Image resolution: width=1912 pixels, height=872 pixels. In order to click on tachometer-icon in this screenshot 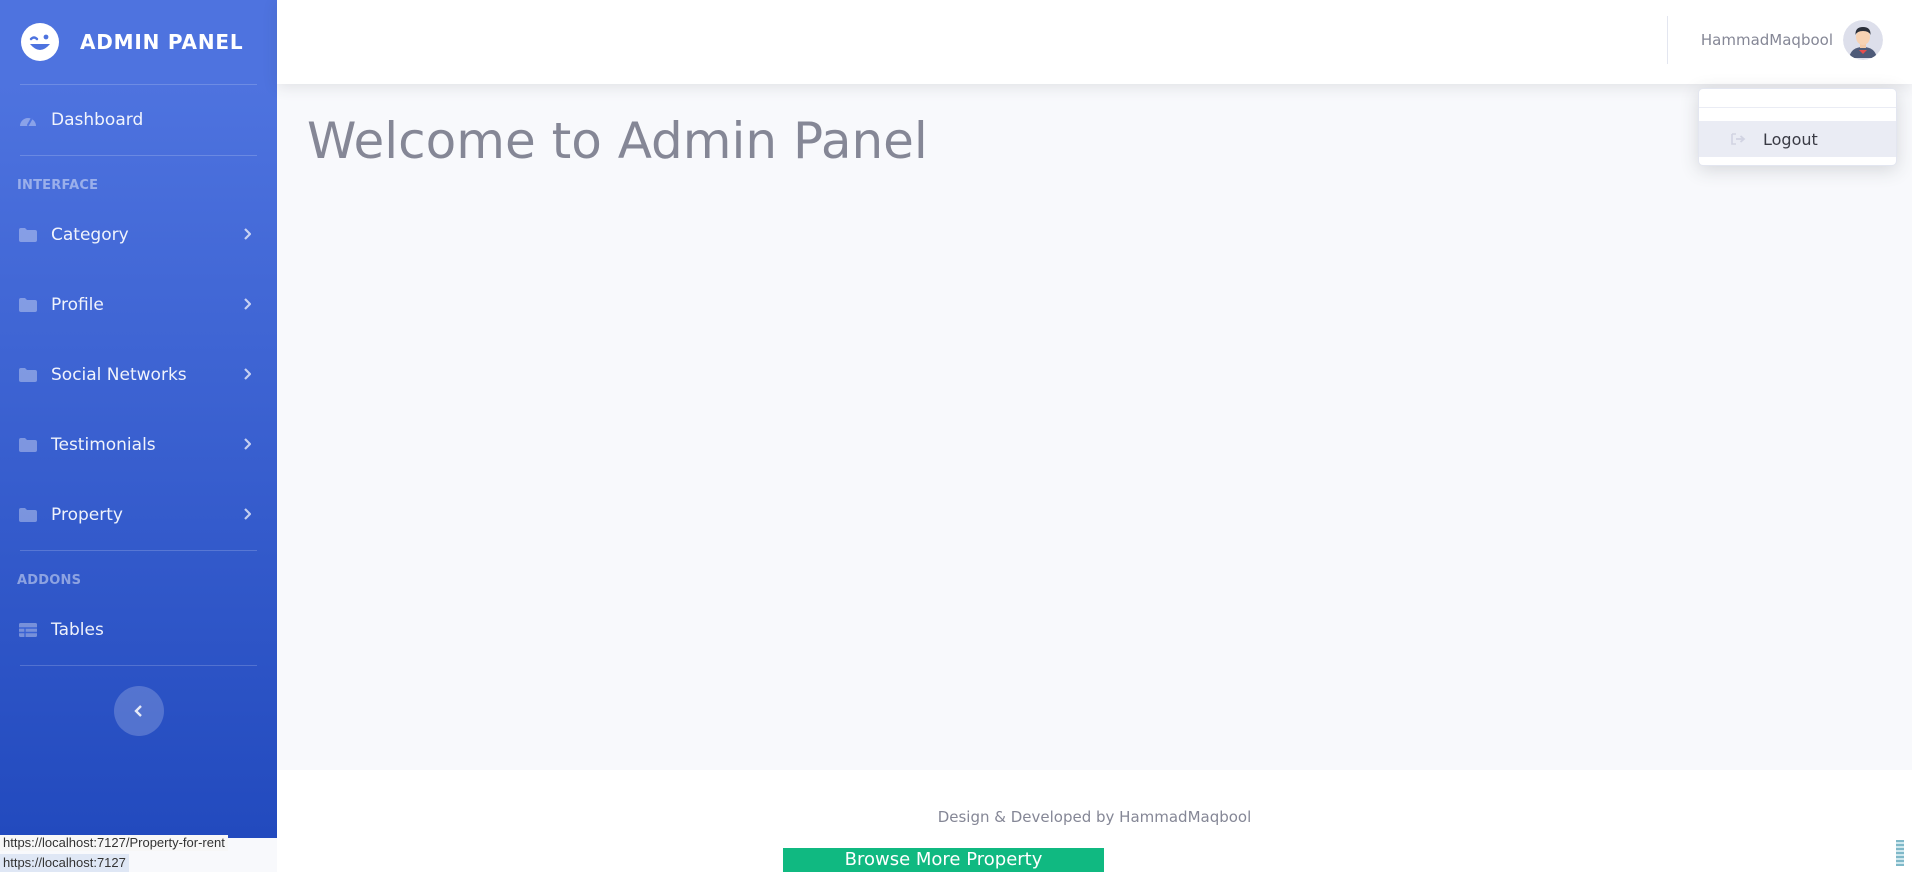, I will do `click(28, 120)`.